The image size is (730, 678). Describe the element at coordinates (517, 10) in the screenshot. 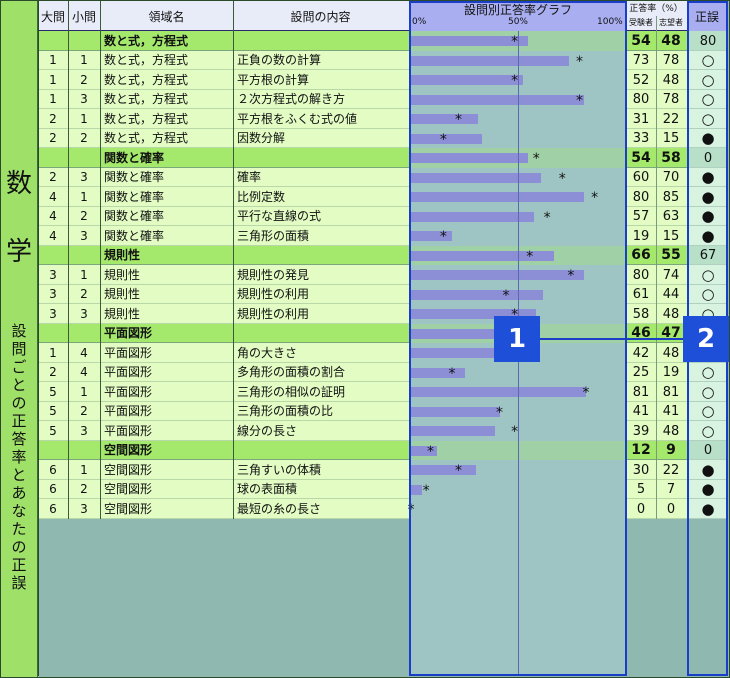

I see `header-graph-title: 設問別正答率グラフ` at that location.